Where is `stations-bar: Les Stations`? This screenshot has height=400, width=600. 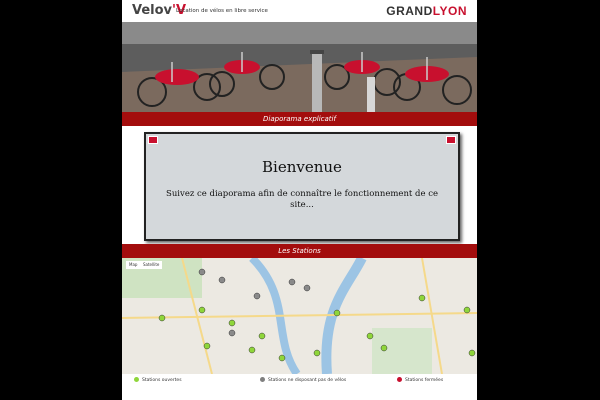
stations-bar: Les Stations is located at coordinates (299, 251).